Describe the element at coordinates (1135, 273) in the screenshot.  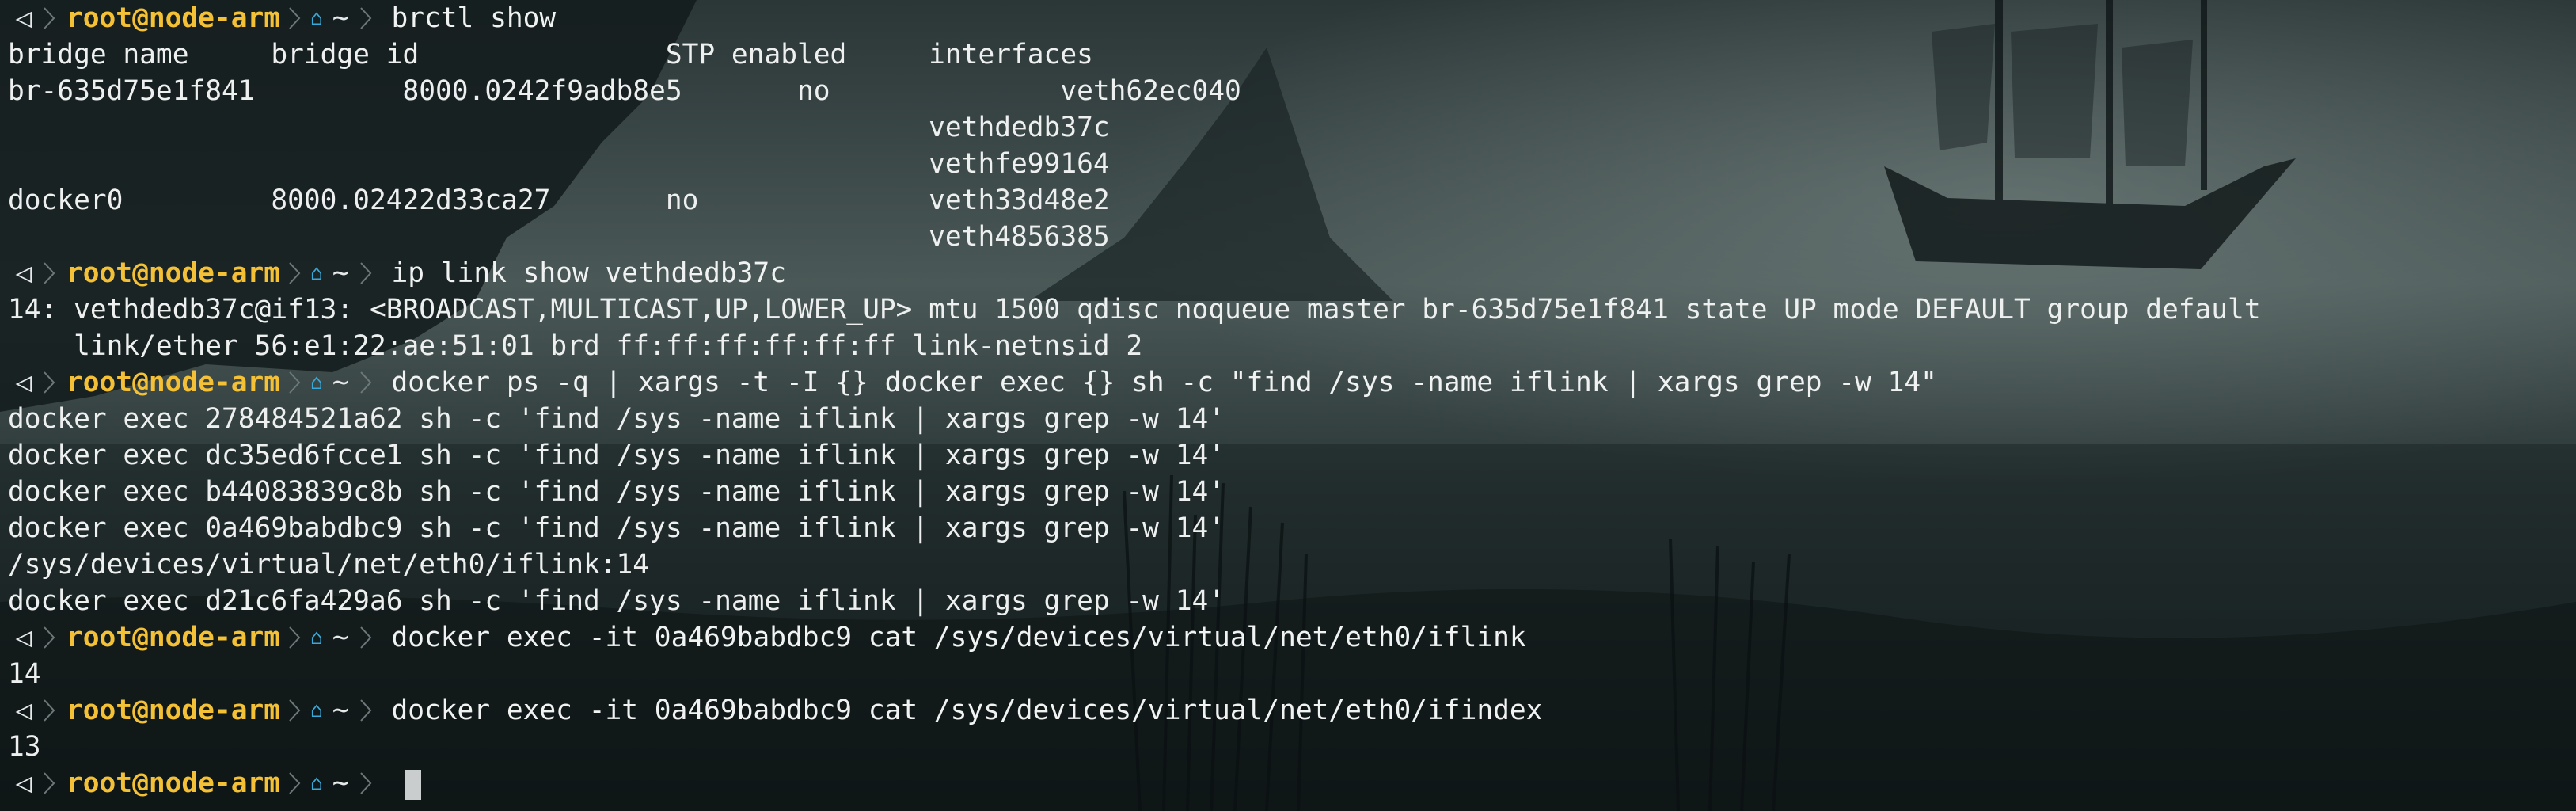
I see `prompt-line: ◁ root@node-arm ⌂ ~ ip link show vethdedb37c` at that location.